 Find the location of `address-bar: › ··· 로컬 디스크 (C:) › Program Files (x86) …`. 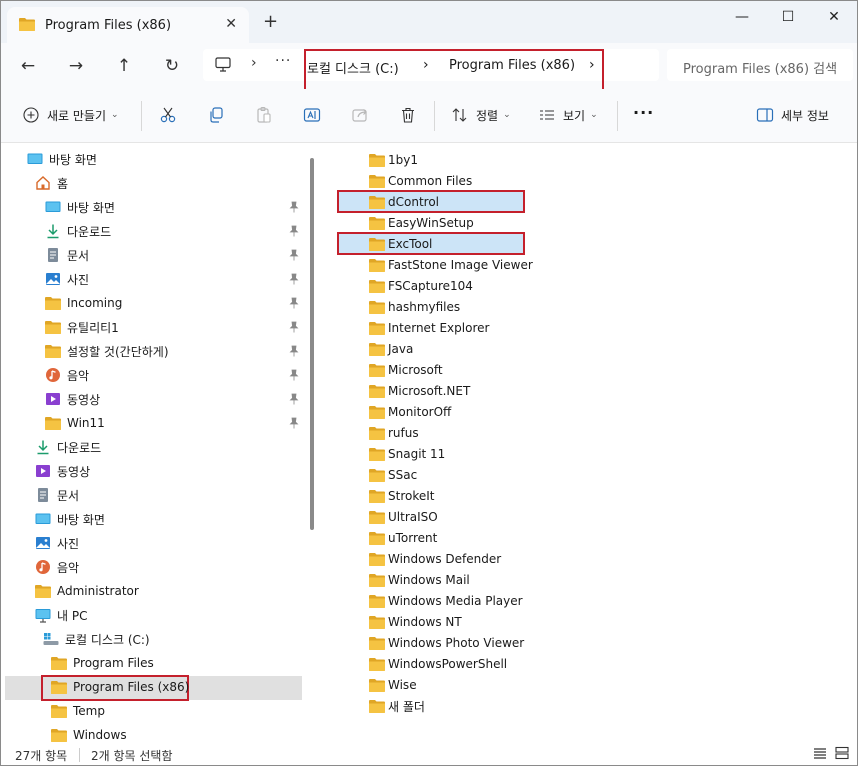

address-bar: › ··· 로컬 디스크 (C:) › Program Files (x86) … is located at coordinates (431, 70).